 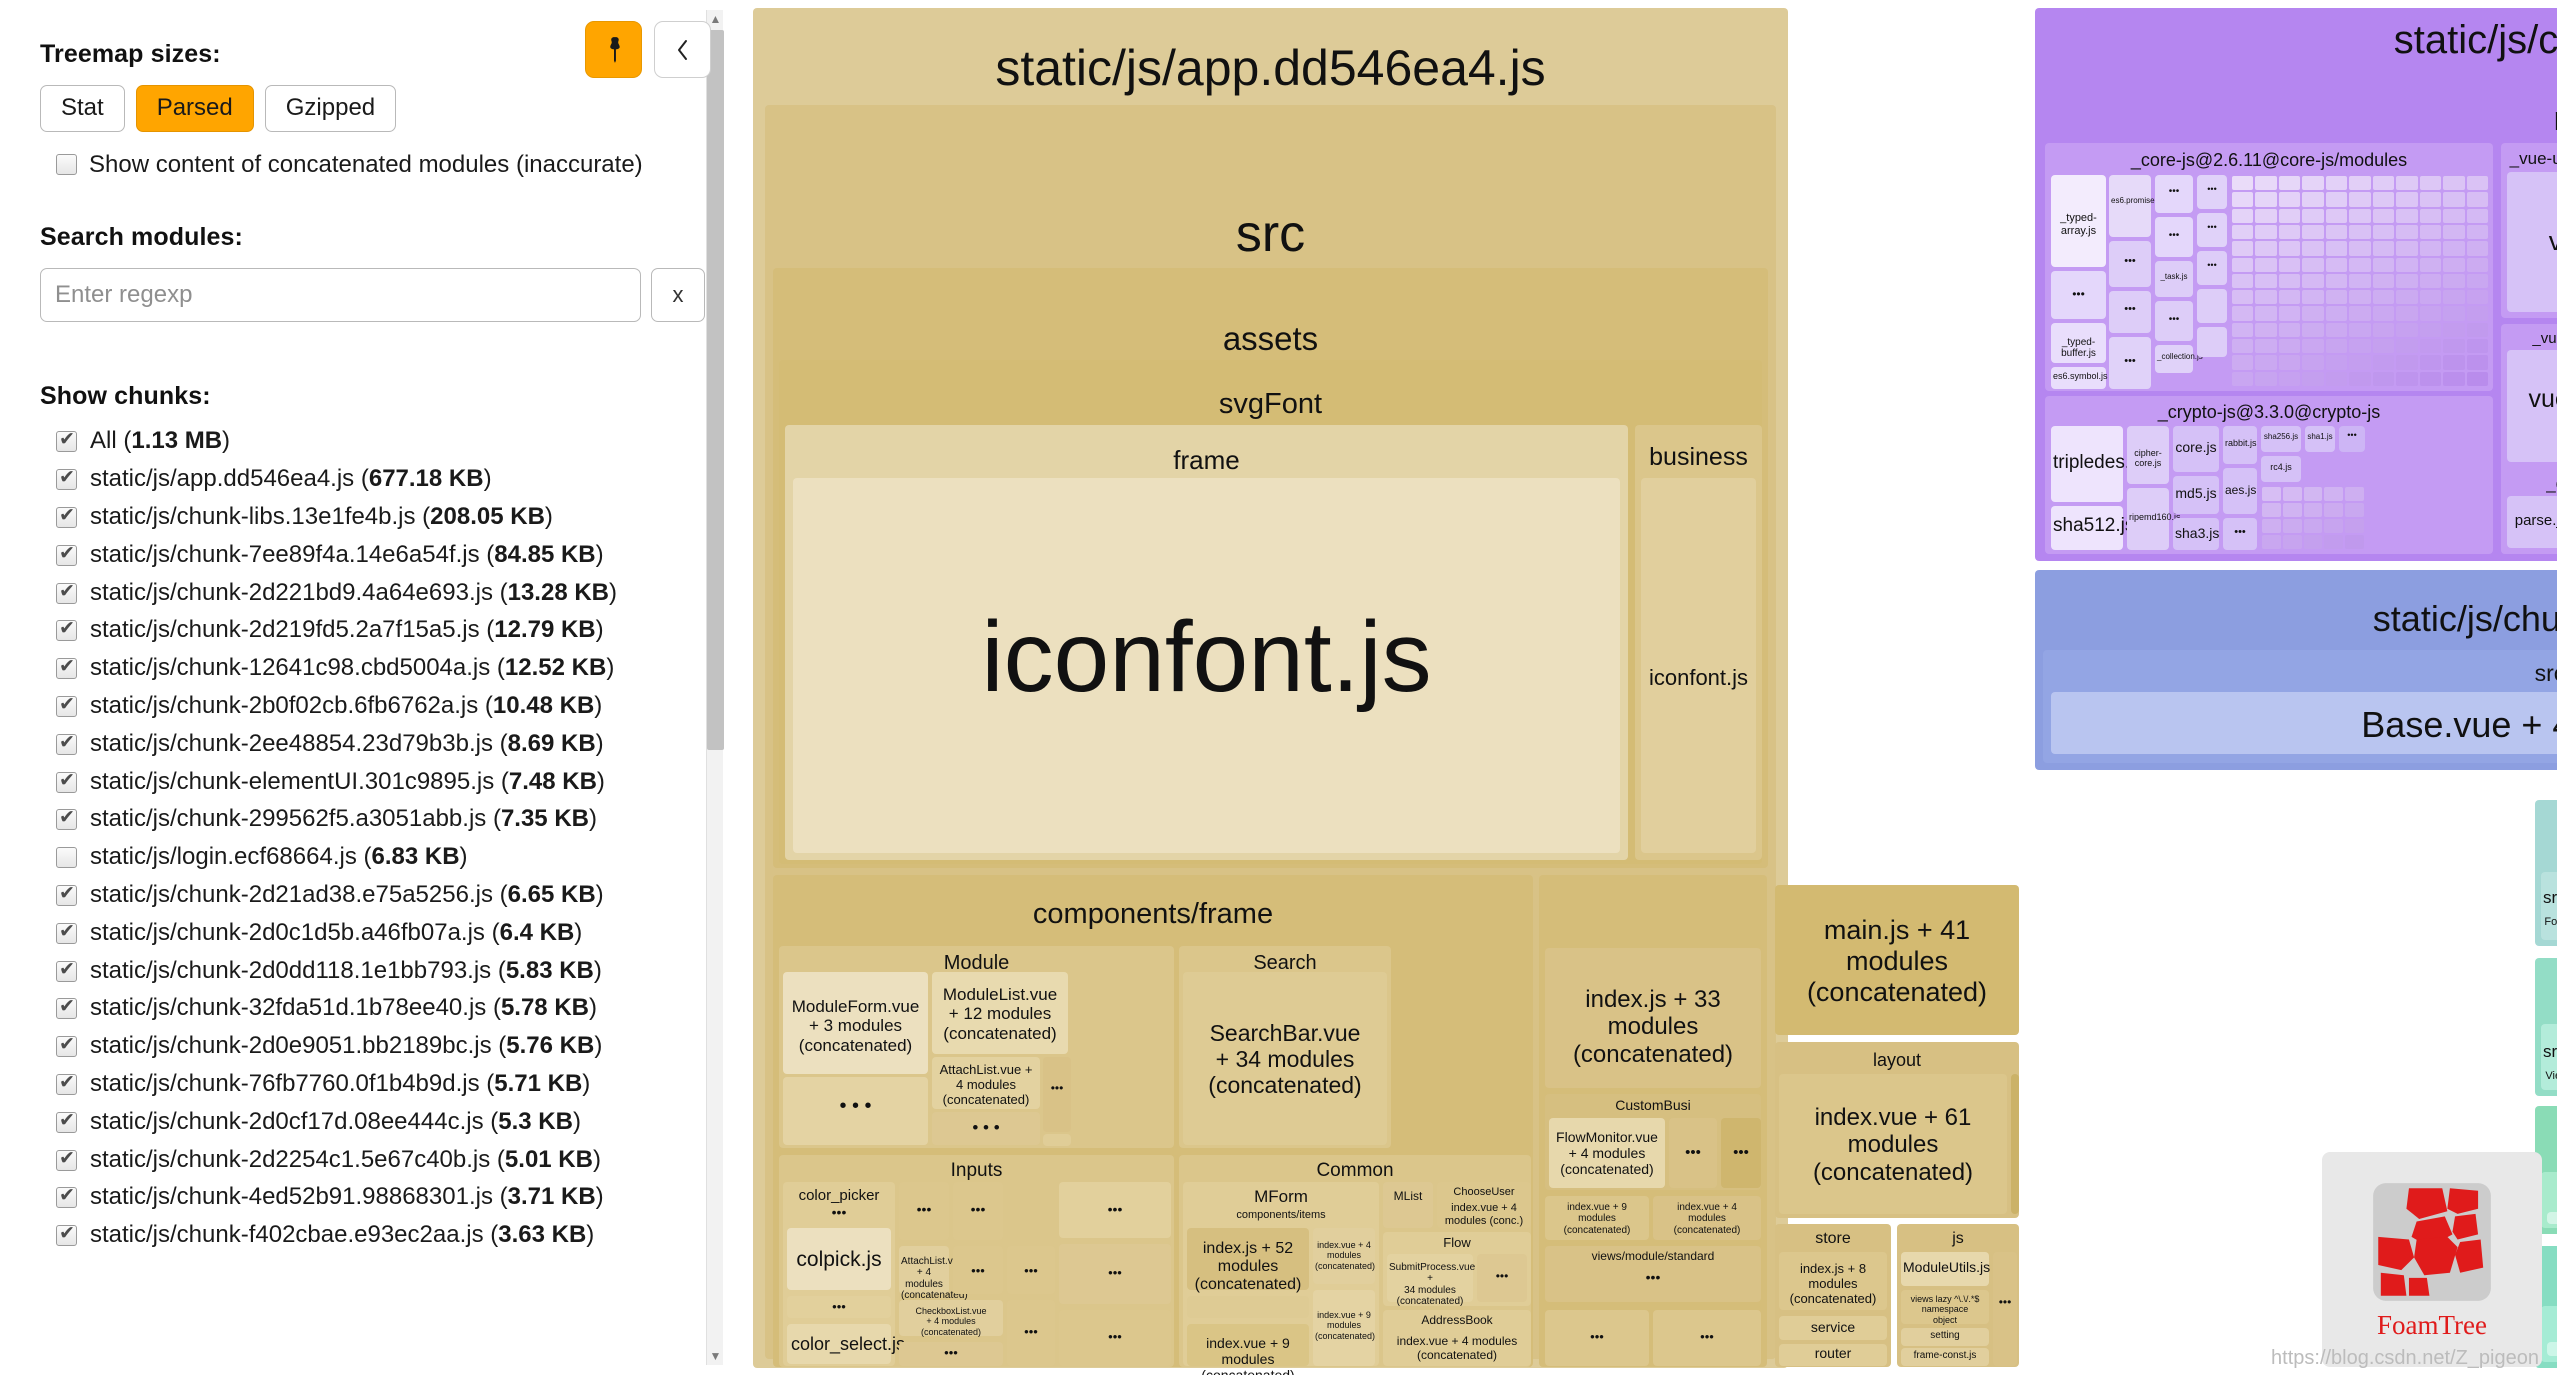 What do you see at coordinates (380, 857) in the screenshot?
I see `chunk-row: static/js/login.ecf68664.js (6.83 KB)` at bounding box center [380, 857].